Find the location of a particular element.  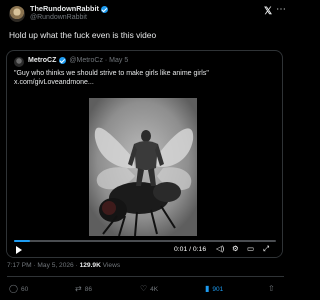

views-count: 129.9K is located at coordinates (90, 265).